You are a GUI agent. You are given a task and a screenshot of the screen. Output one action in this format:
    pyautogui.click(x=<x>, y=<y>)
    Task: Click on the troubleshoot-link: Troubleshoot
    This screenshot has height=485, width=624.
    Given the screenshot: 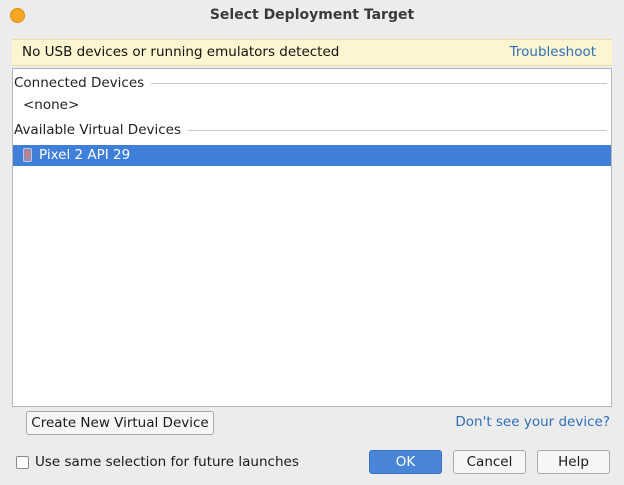 What is the action you would take?
    pyautogui.click(x=553, y=52)
    